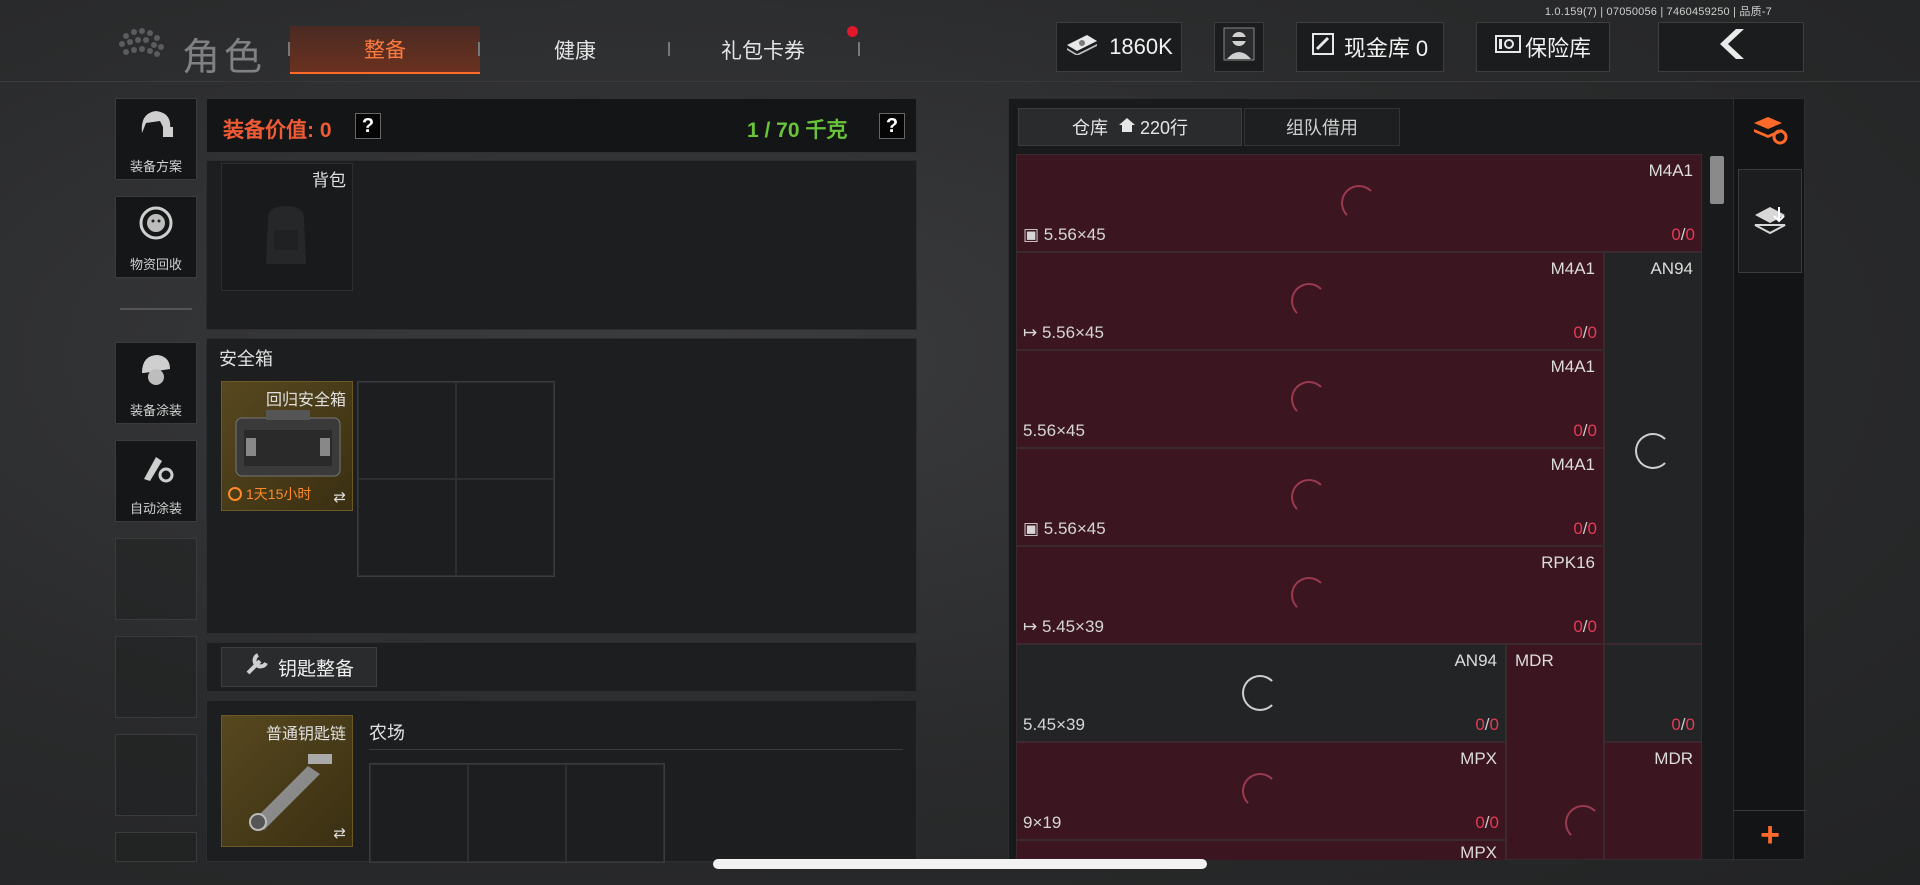  What do you see at coordinates (1770, 130) in the screenshot?
I see `sort-refresh-button` at bounding box center [1770, 130].